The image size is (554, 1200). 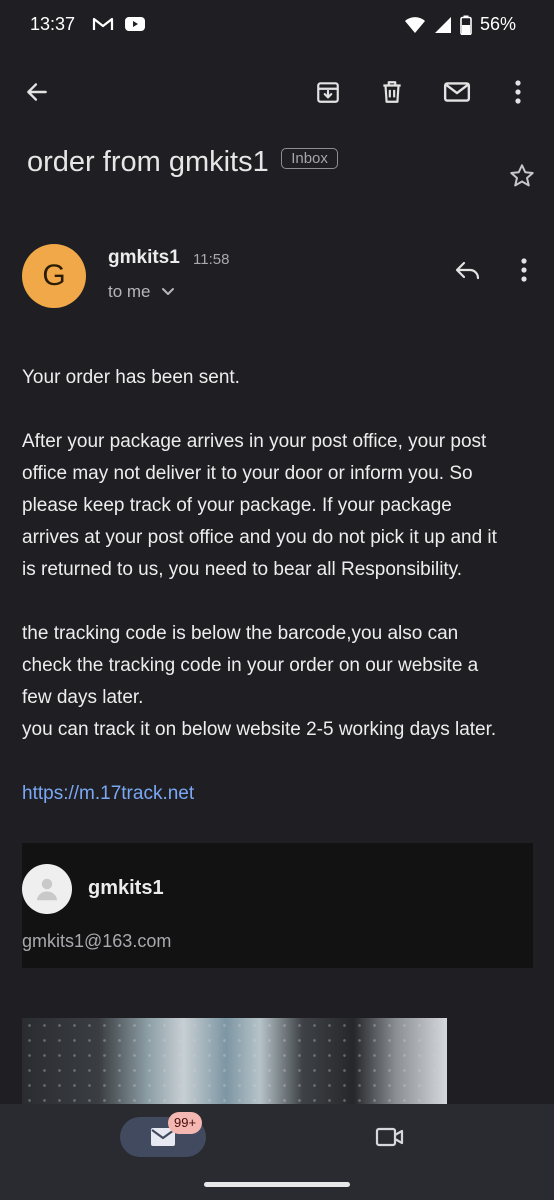 I want to click on status-notification-icons, so click(x=119, y=24).